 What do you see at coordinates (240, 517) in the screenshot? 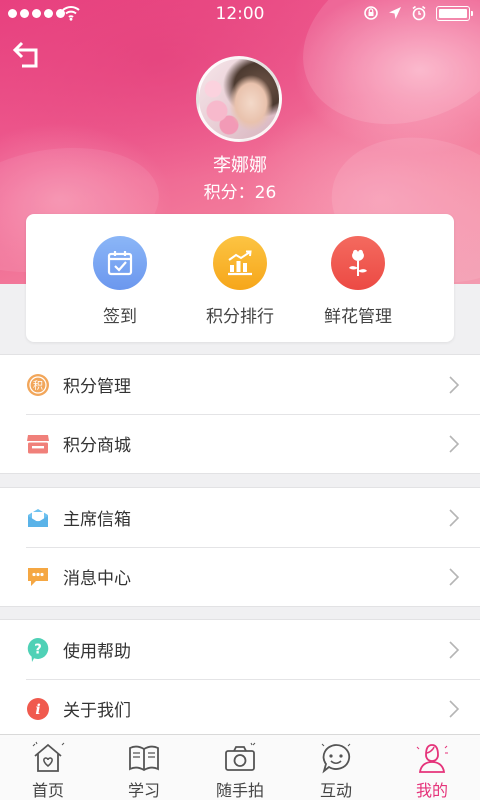
I see `menu-item-chairman-mailbox: 主席信箱` at bounding box center [240, 517].